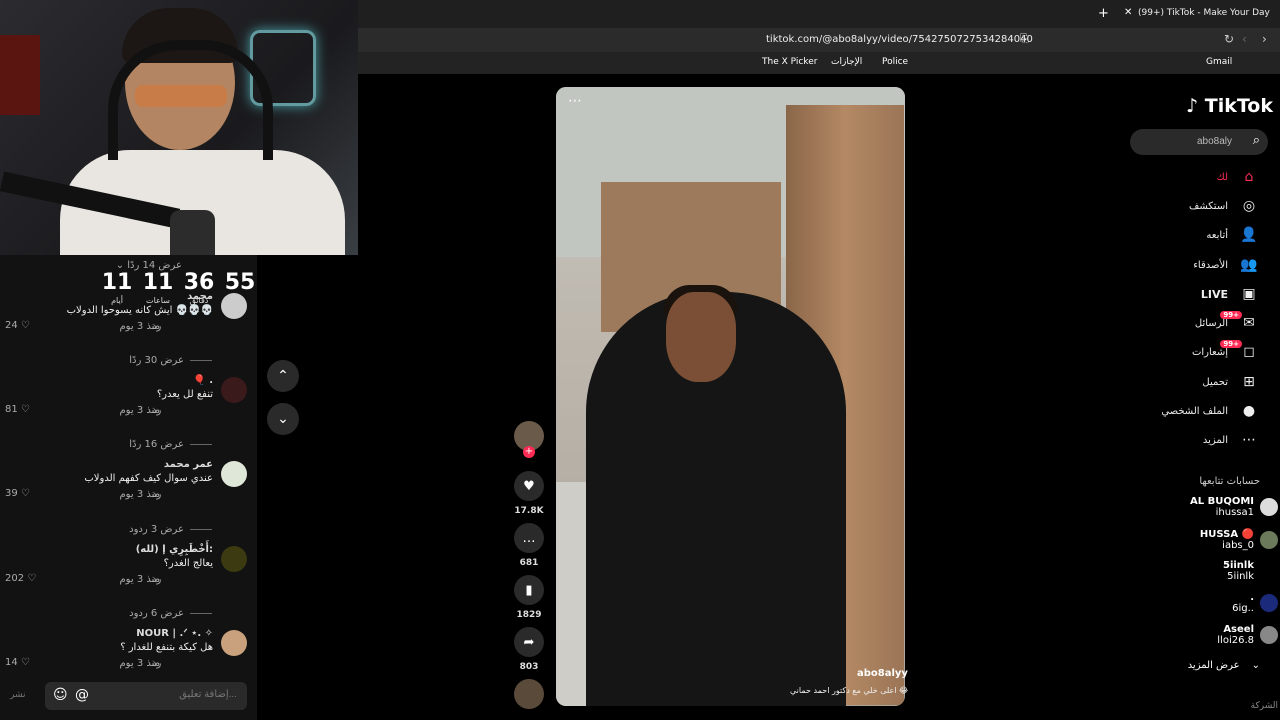  I want to click on post-button: نشر, so click(18, 695).